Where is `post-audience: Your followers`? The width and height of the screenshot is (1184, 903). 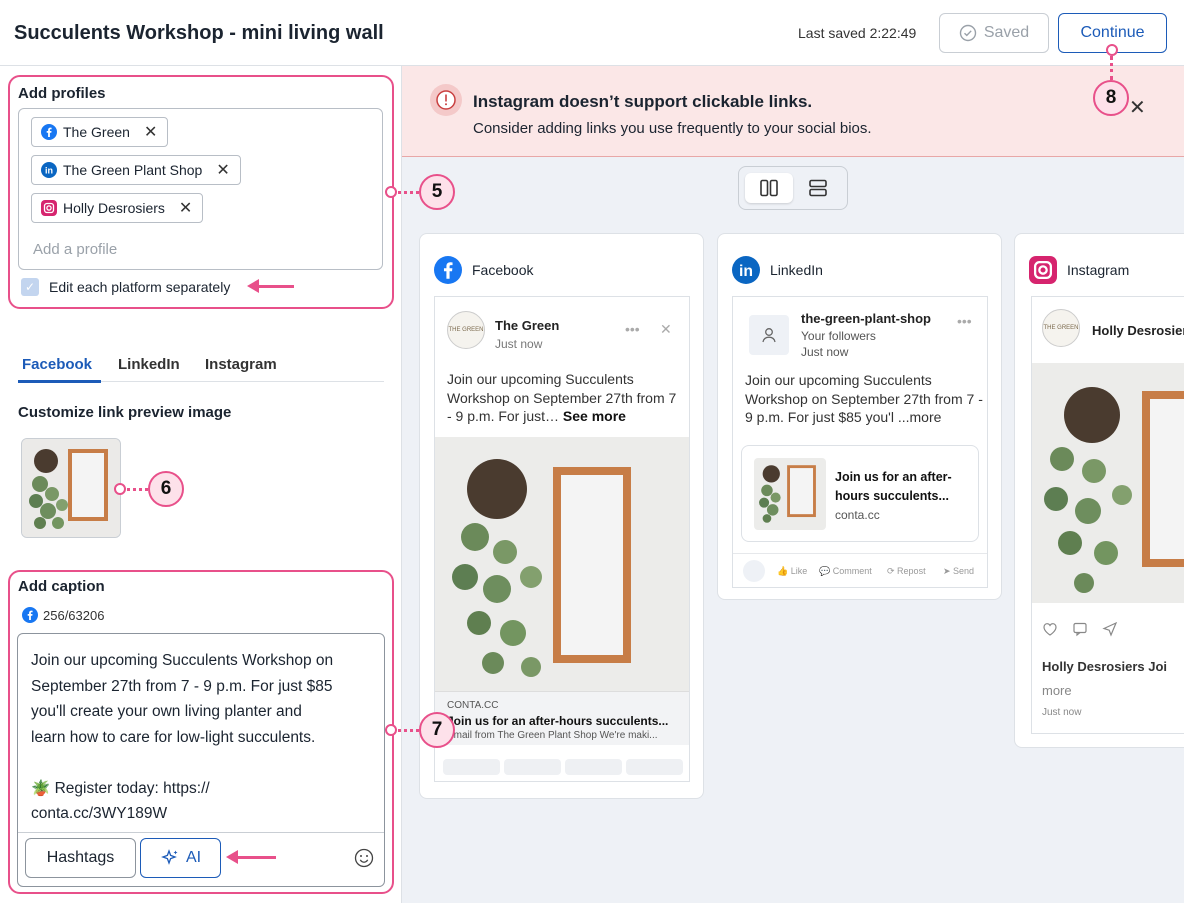 post-audience: Your followers is located at coordinates (838, 336).